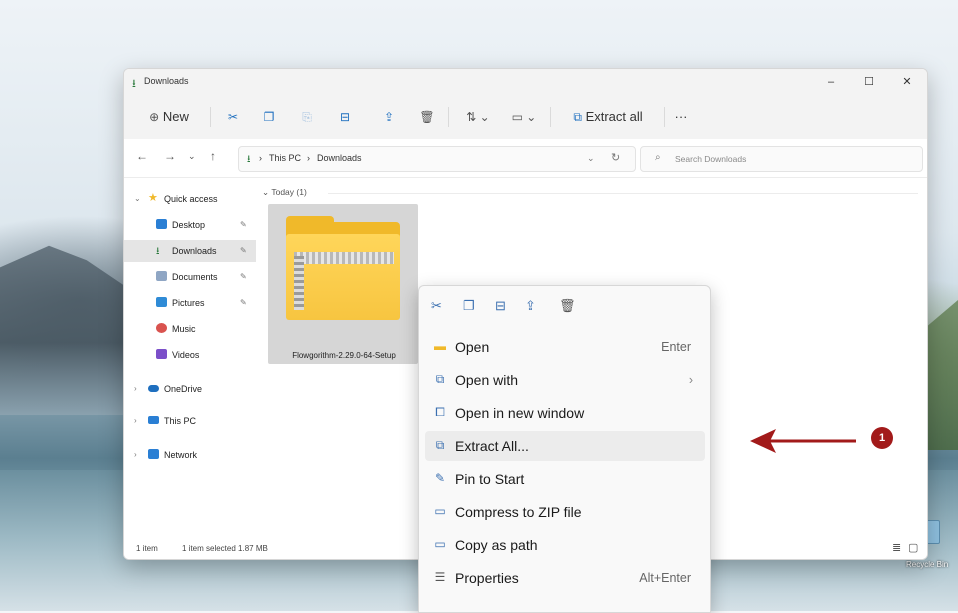 This screenshot has height=613, width=958. Describe the element at coordinates (711, 159) in the screenshot. I see `search-placeholder: Search Downloads` at that location.